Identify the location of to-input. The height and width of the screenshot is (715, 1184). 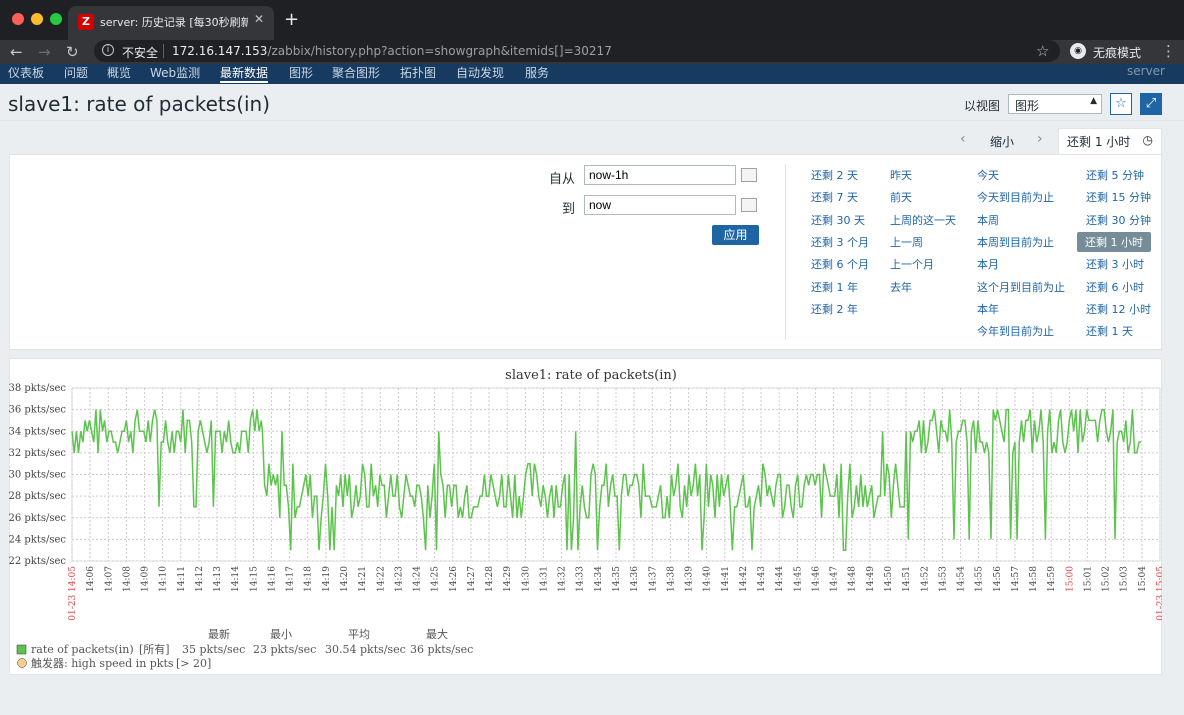
(660, 205).